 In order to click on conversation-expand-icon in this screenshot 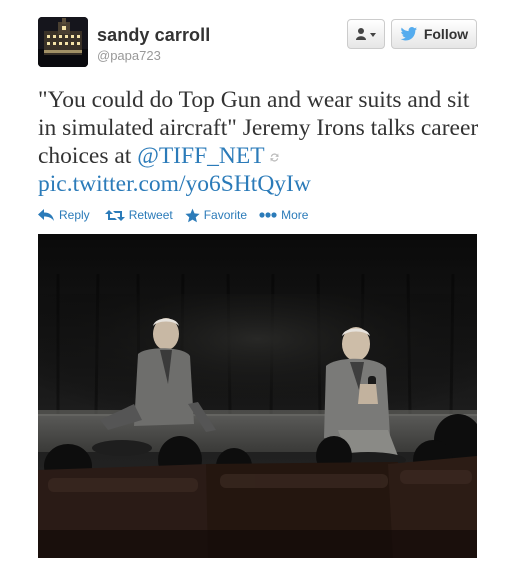, I will do `click(274, 157)`.